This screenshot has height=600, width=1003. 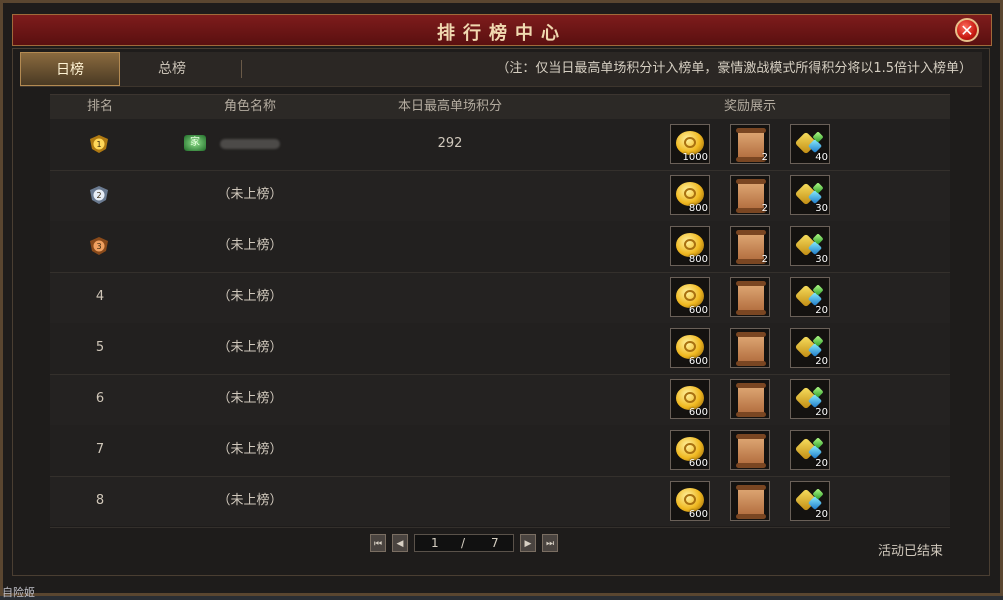 What do you see at coordinates (500, 196) in the screenshot?
I see `table-row: 2 （未上榜） 800 2 30` at bounding box center [500, 196].